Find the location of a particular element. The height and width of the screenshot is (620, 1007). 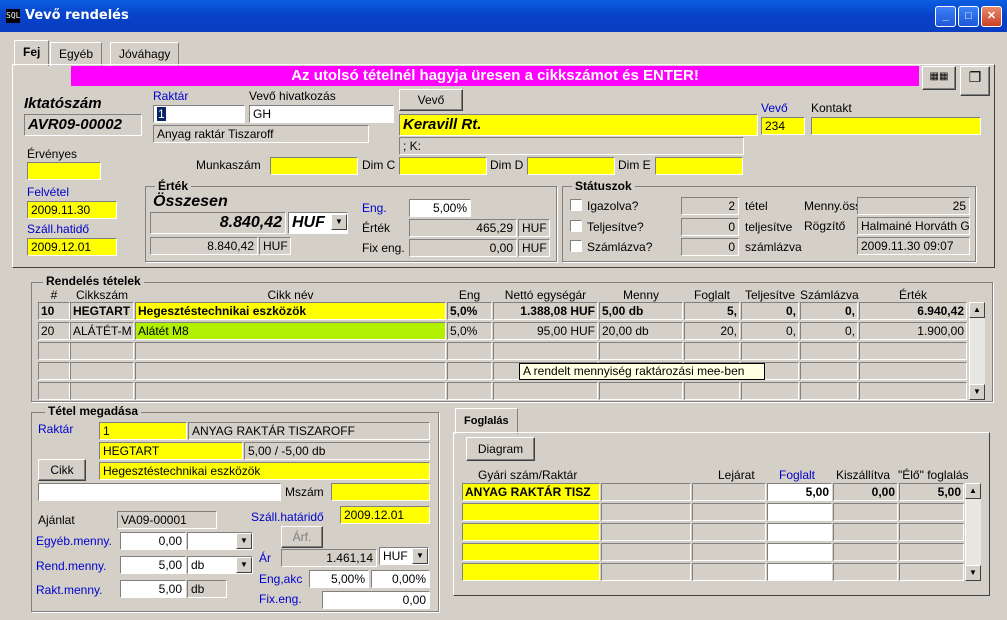

raktar-code-field: 1 is located at coordinates (199, 114).